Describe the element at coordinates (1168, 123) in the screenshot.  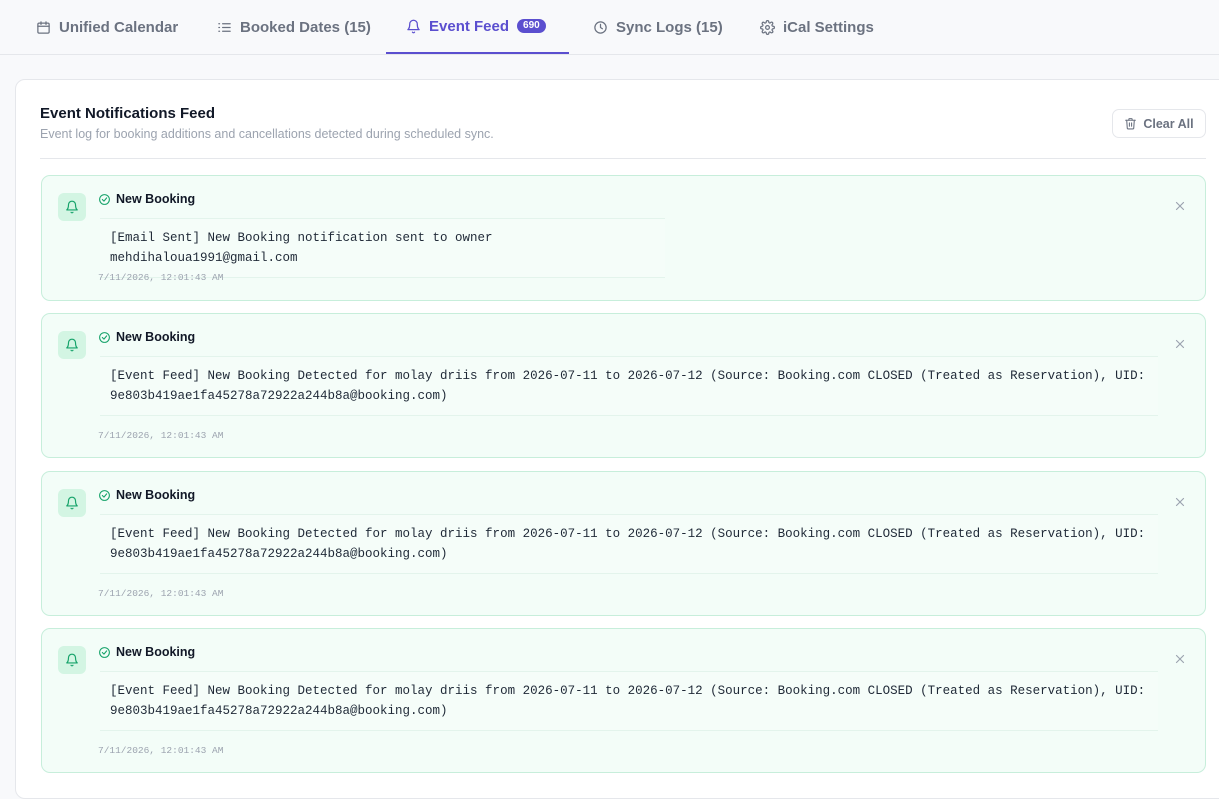
I see `clear-all-label: Clear All` at that location.